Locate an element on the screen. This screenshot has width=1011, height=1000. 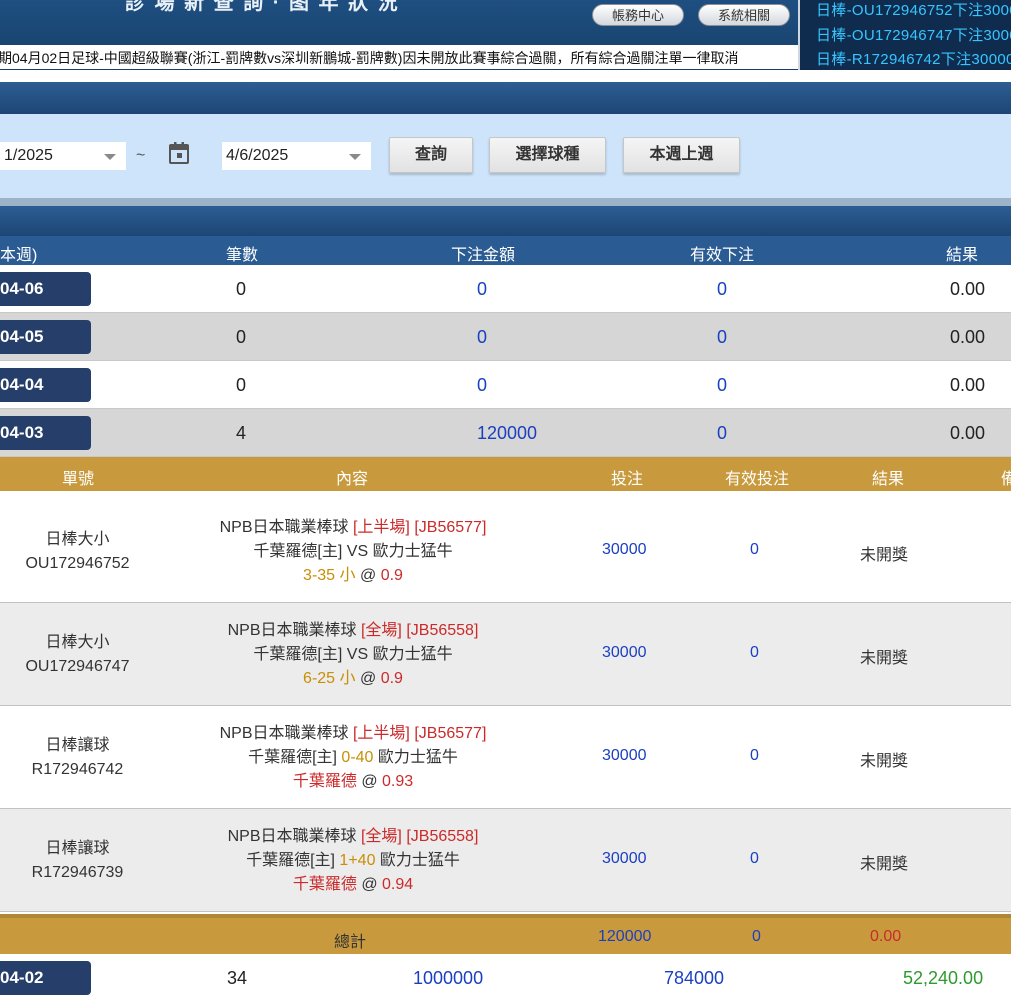
bet-teams-line: 千葉羅德[主] 1+40 歐力士猛牛 is located at coordinates (353, 861).